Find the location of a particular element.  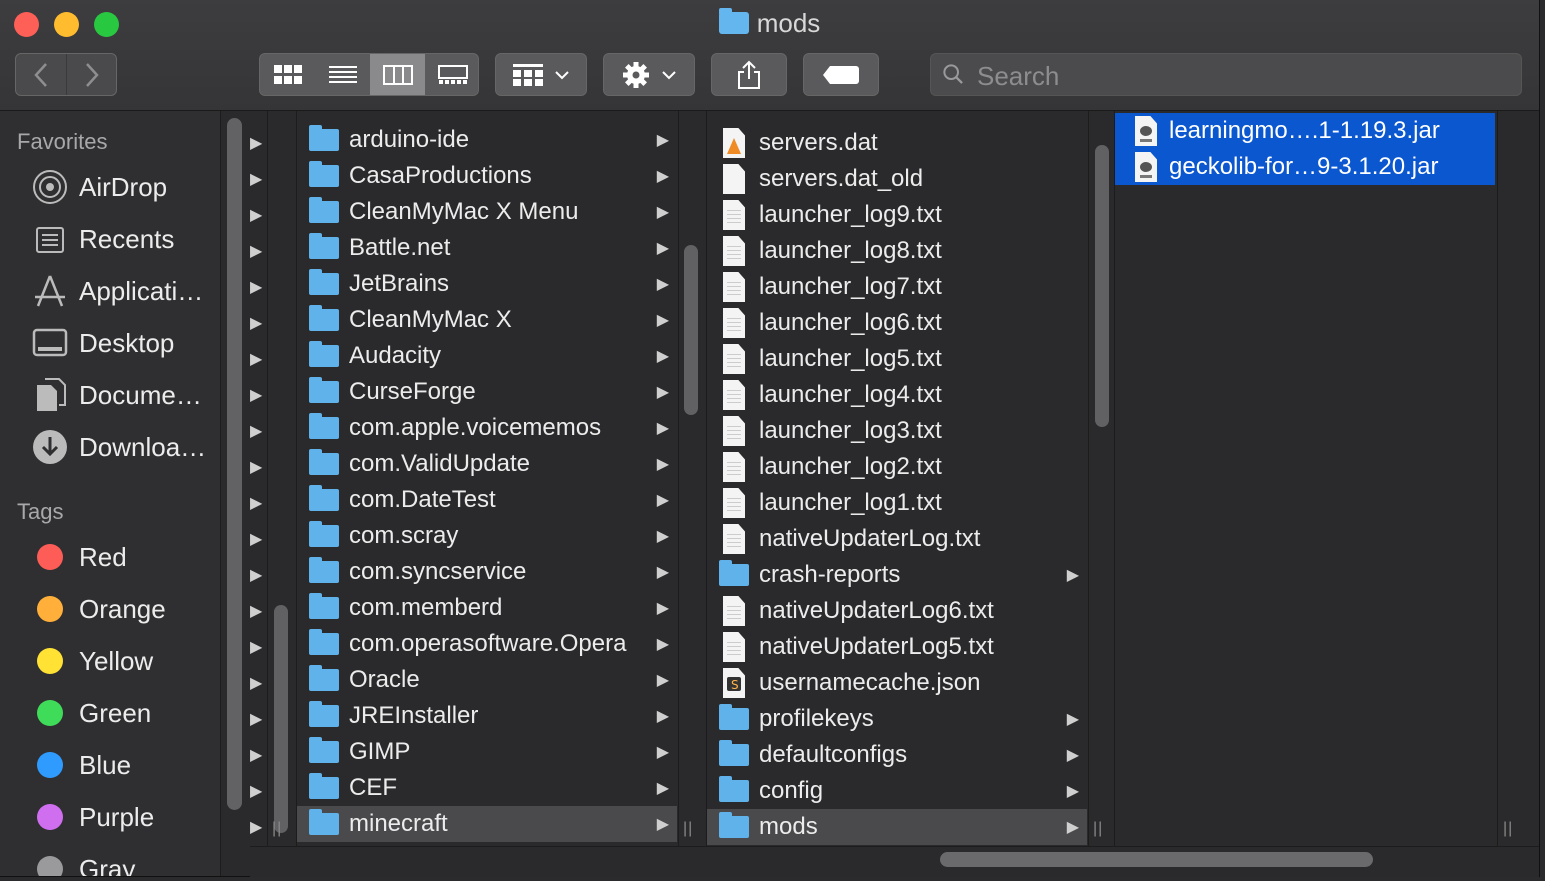

list-view-button is located at coordinates (342, 74).